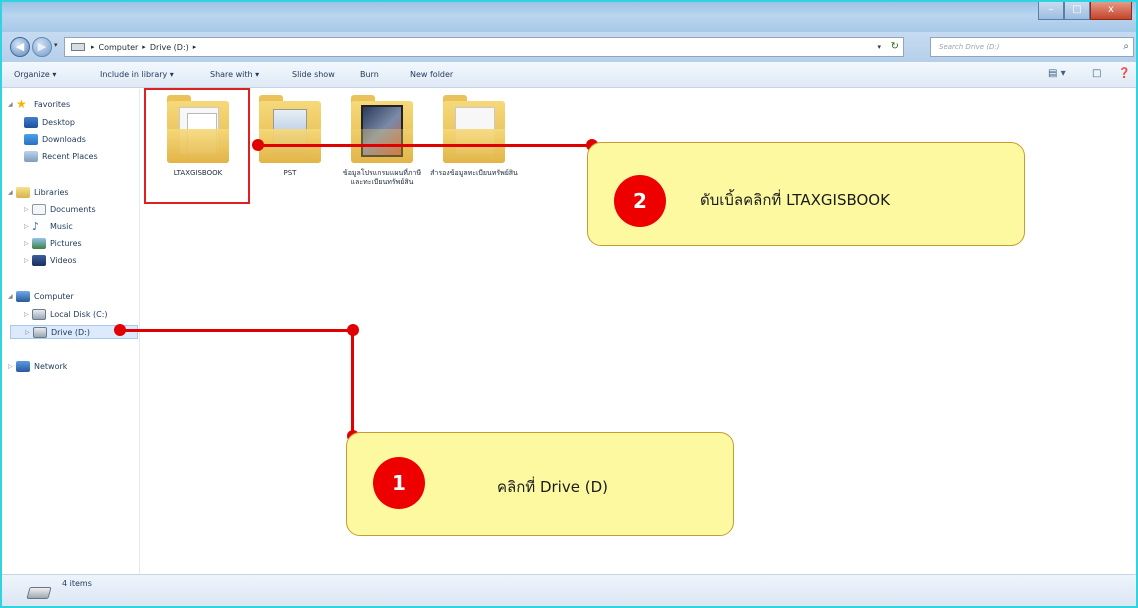  What do you see at coordinates (169, 47) in the screenshot?
I see `breadcrumb-drive-d: Drive (D:)` at bounding box center [169, 47].